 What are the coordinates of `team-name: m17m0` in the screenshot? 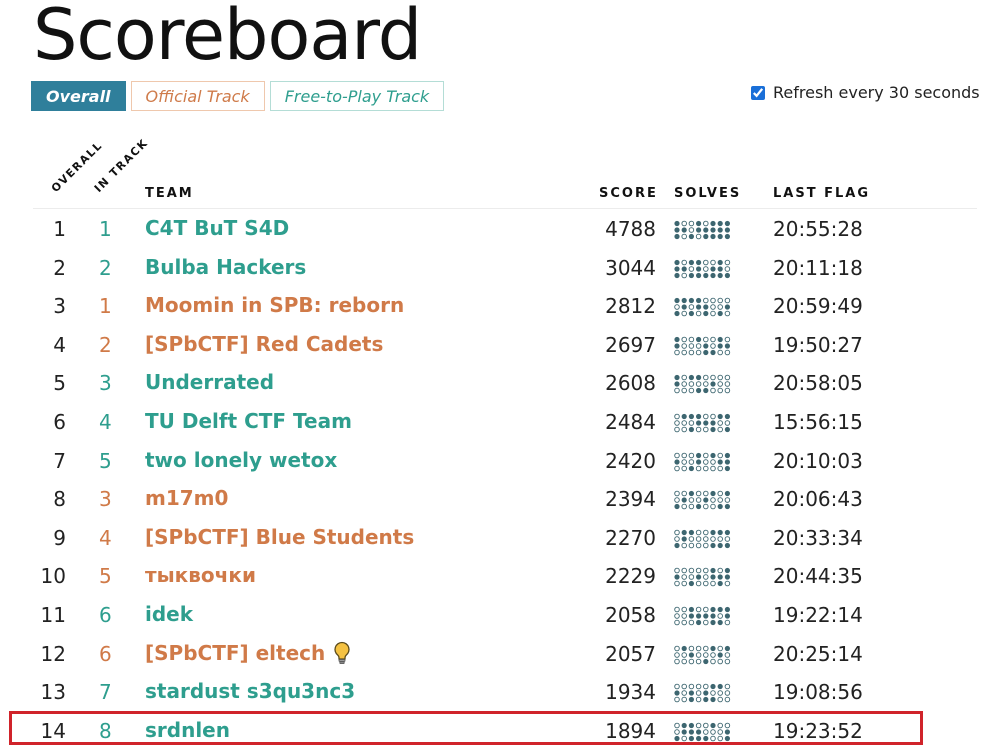 It's located at (187, 498).